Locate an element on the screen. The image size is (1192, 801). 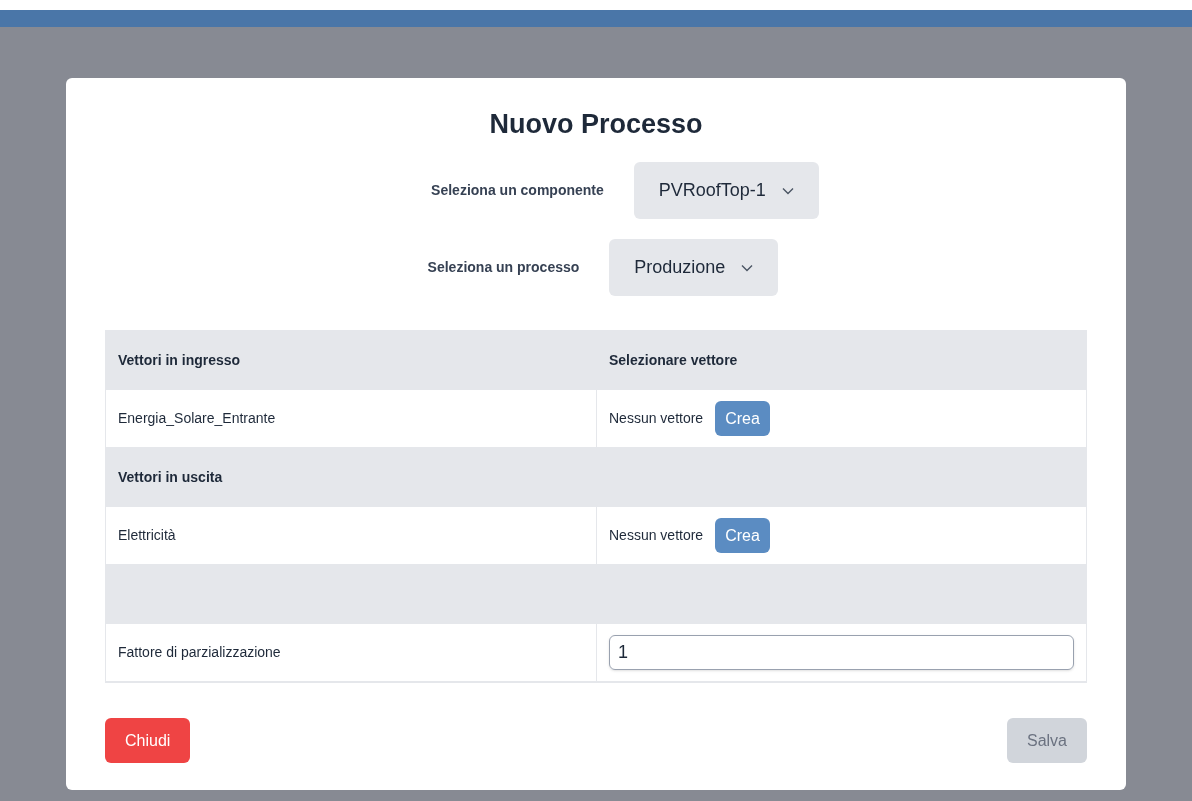
dialog-title: Nuovo Processo is located at coordinates (596, 124).